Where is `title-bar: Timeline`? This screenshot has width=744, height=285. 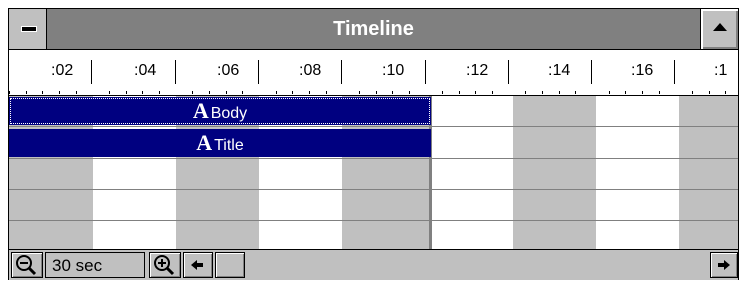
title-bar: Timeline is located at coordinates (373, 29).